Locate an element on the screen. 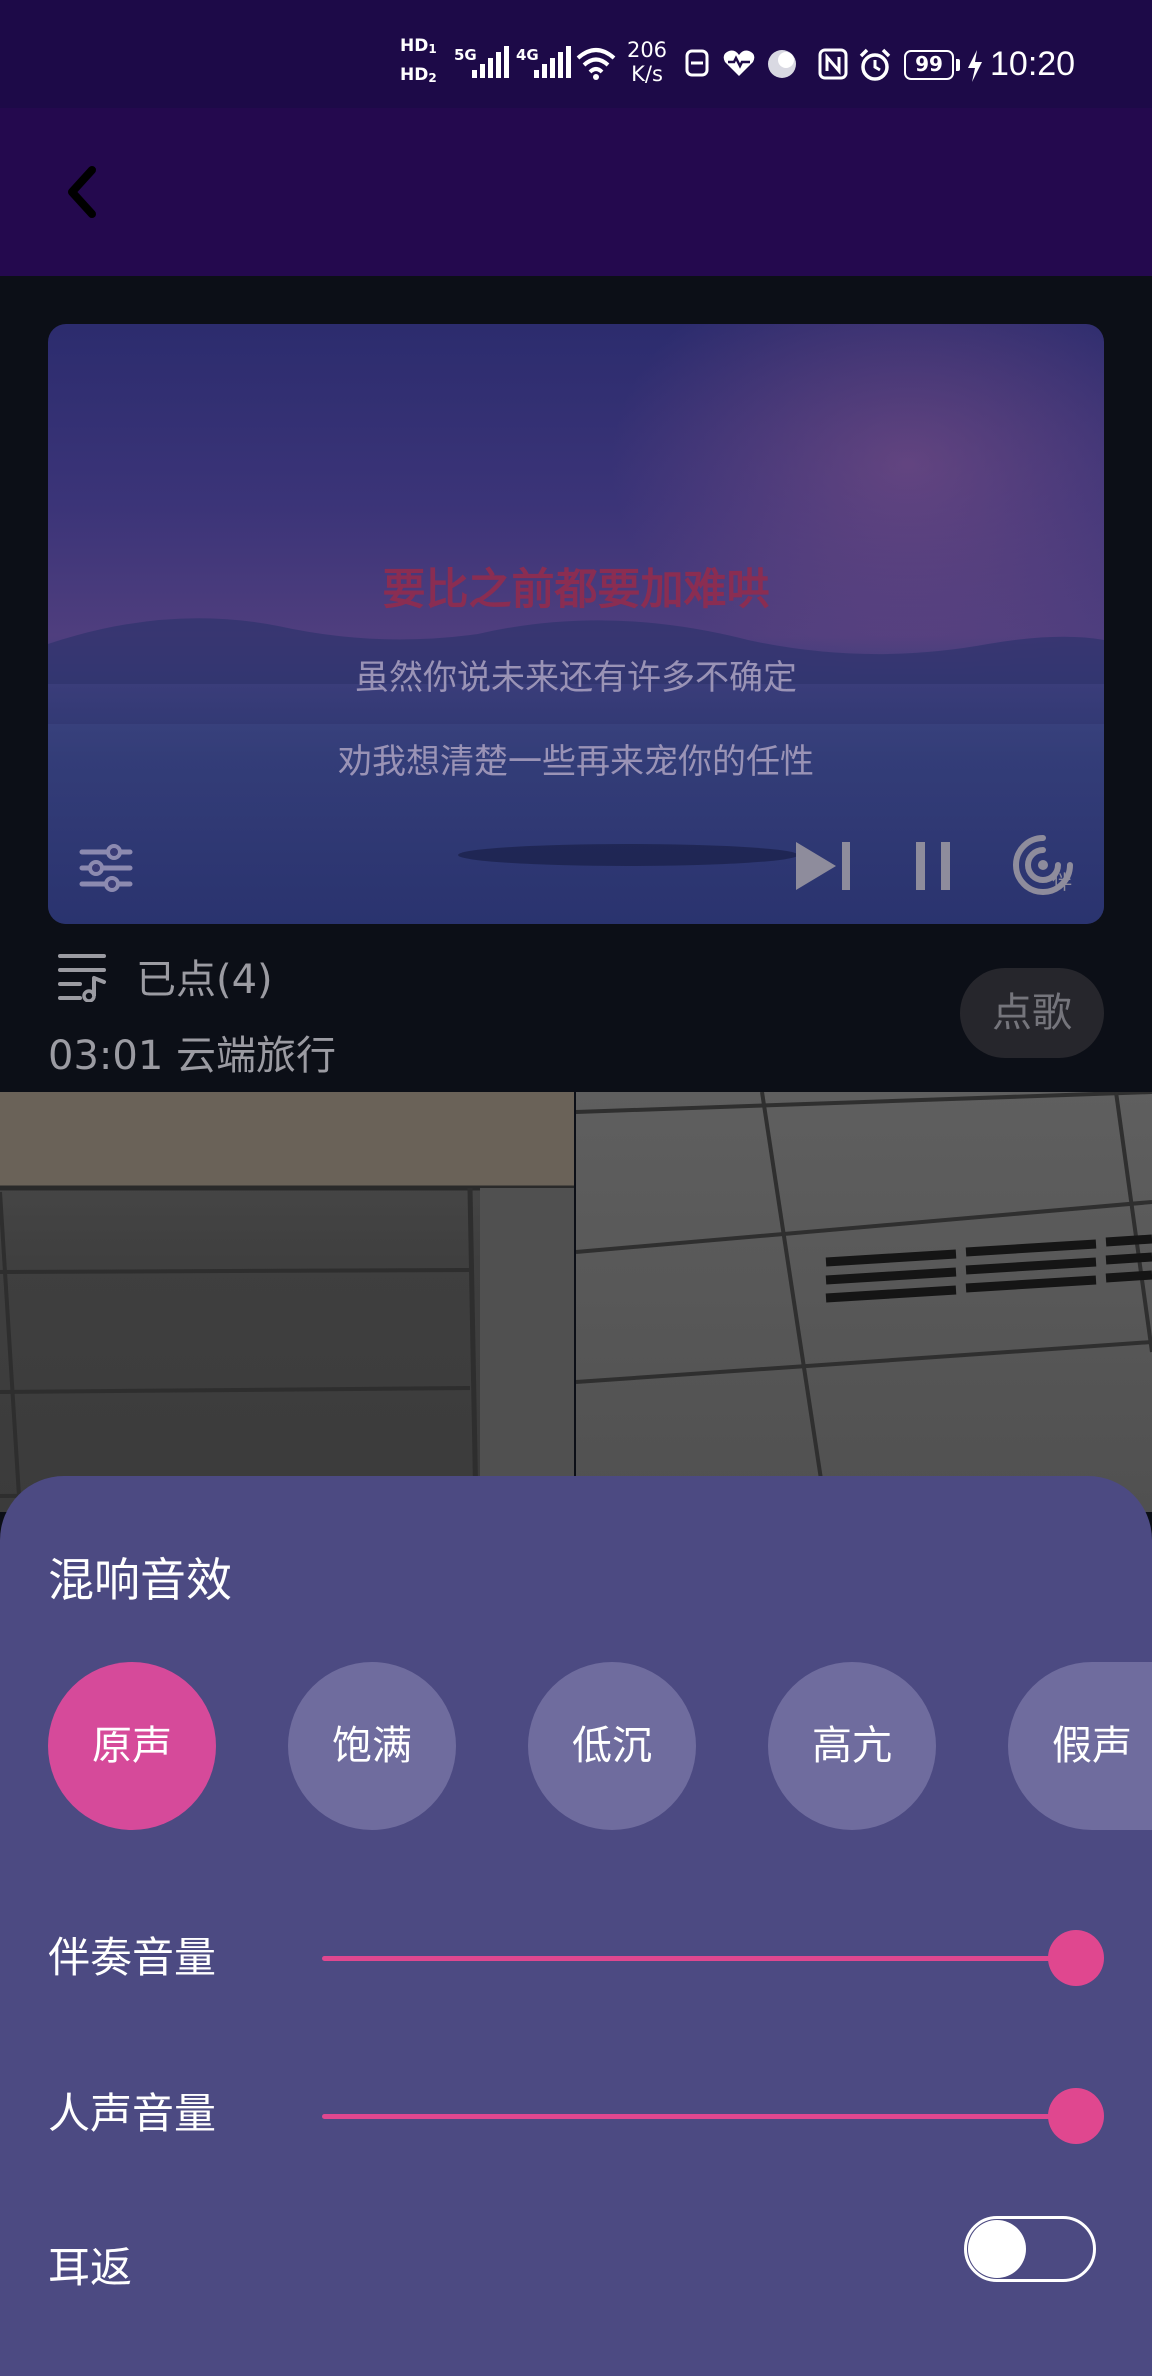  hd-1-icon: HD1 is located at coordinates (418, 47).